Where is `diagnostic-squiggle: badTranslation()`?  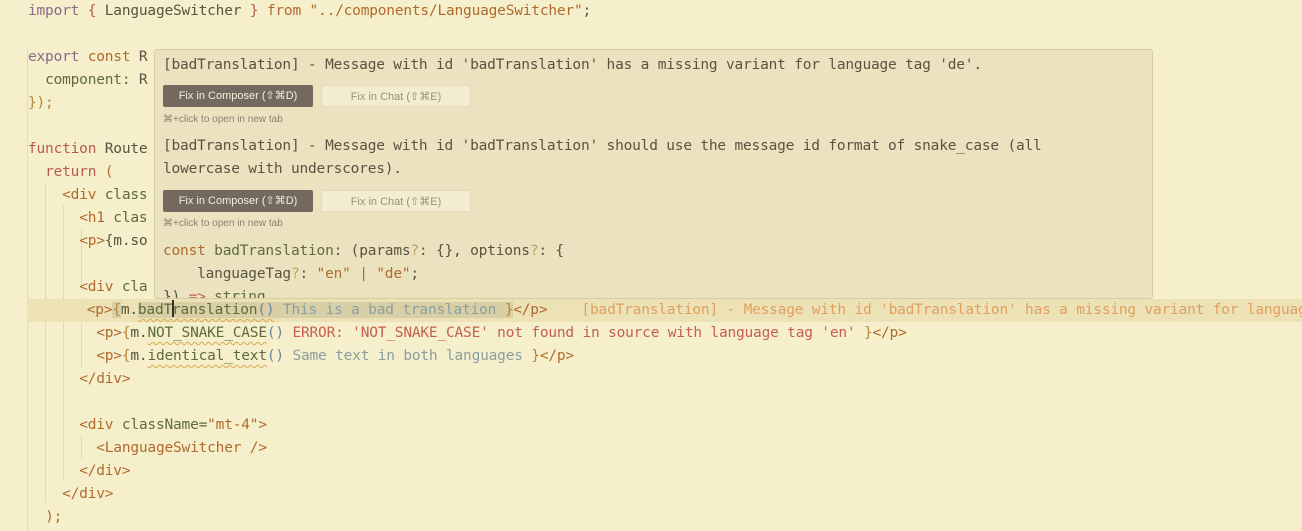 diagnostic-squiggle: badTranslation() is located at coordinates (206, 309).